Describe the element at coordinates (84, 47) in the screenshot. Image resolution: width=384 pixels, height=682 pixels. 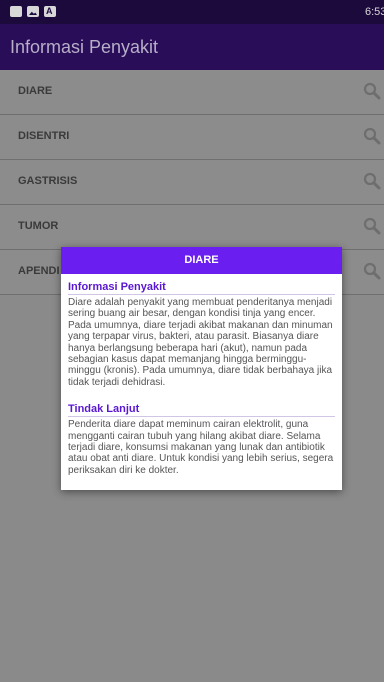
I see `app-title: Informasi Penyakit` at that location.